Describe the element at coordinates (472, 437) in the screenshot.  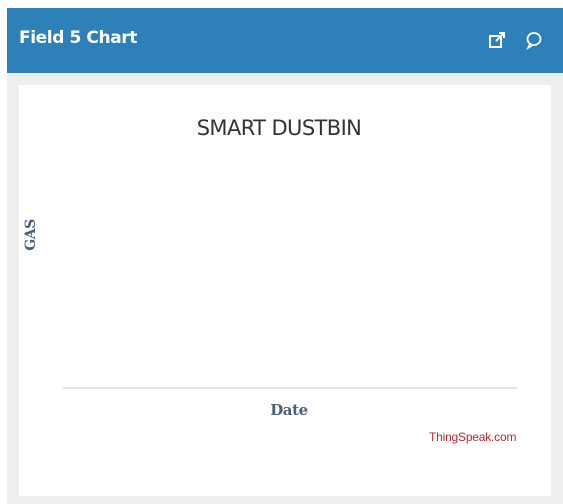
I see `credit-link: ThingSpeak.com` at that location.